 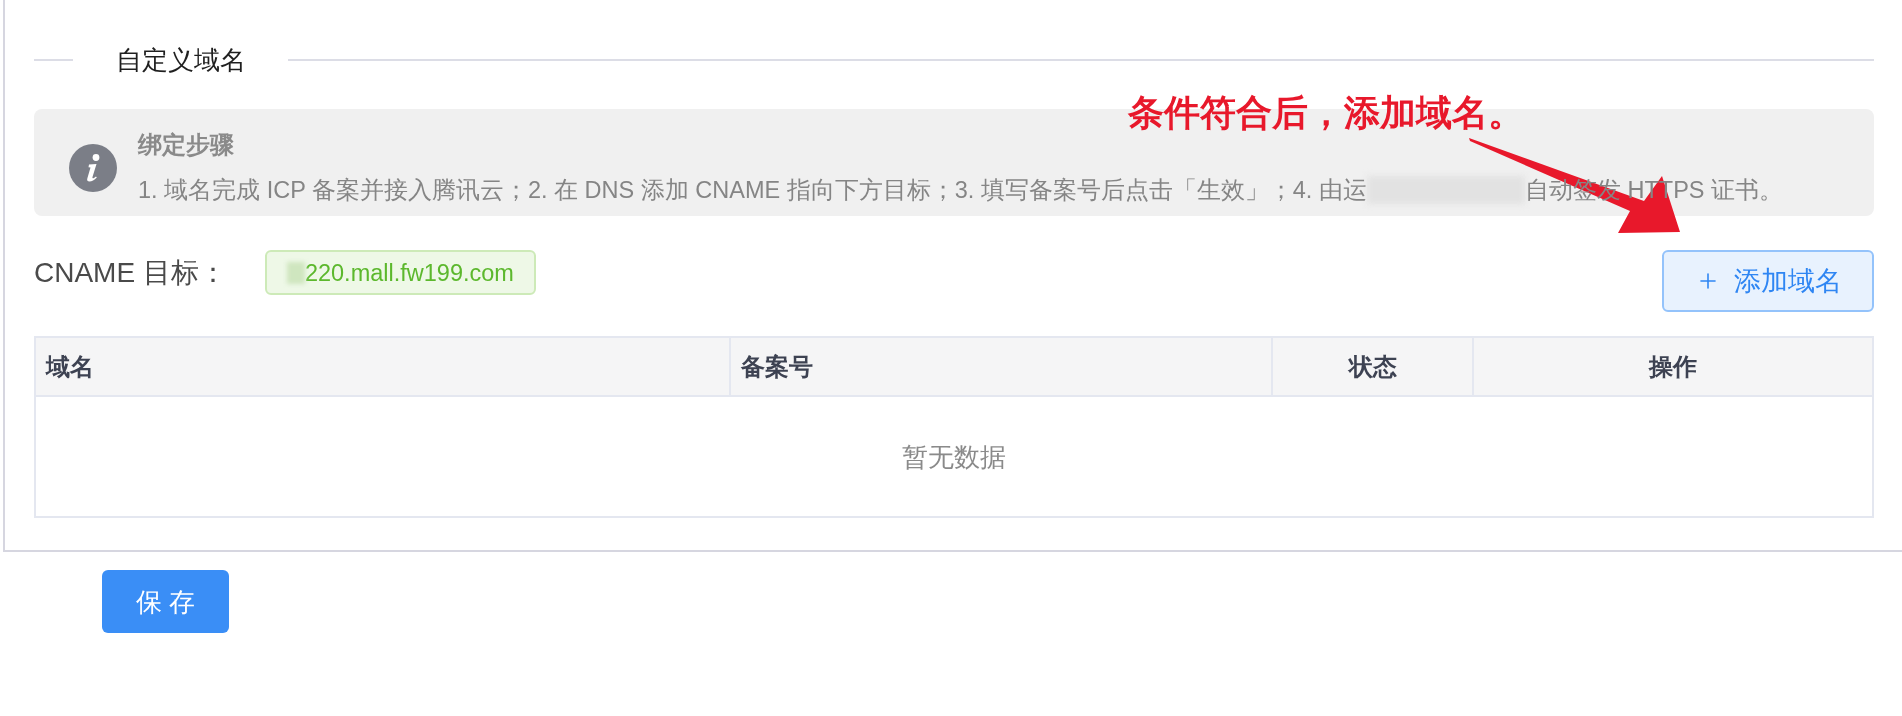 What do you see at coordinates (777, 366) in the screenshot?
I see `column-header: 备案号` at bounding box center [777, 366].